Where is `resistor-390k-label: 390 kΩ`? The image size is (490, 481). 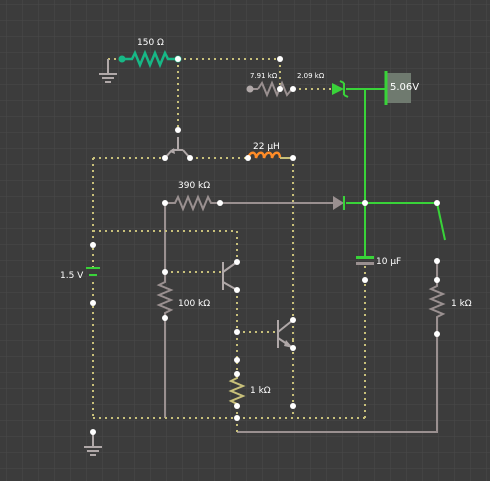 resistor-390k-label: 390 kΩ is located at coordinates (194, 186).